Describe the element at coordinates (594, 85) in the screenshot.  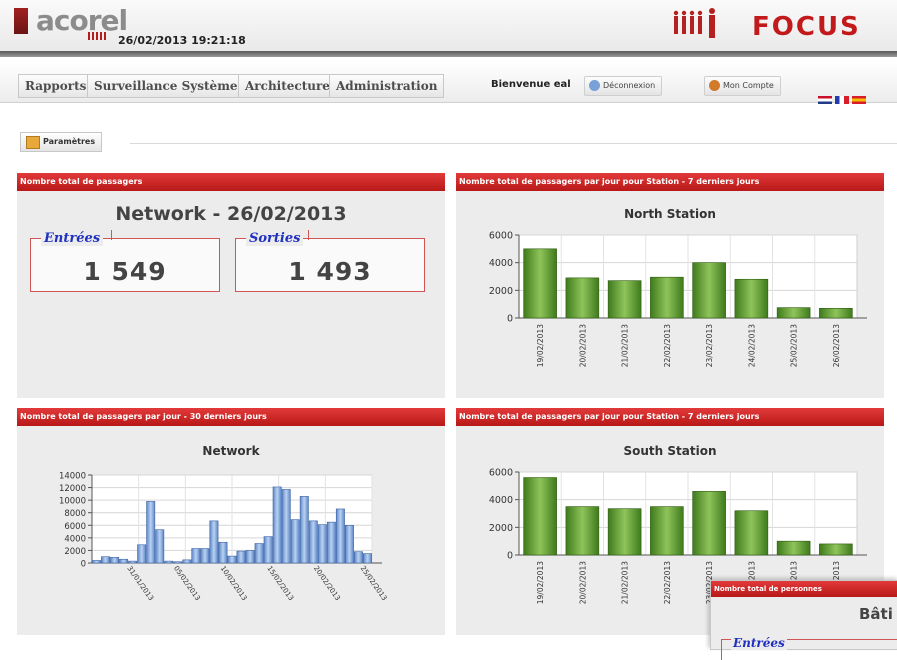
I see `logout-icon` at that location.